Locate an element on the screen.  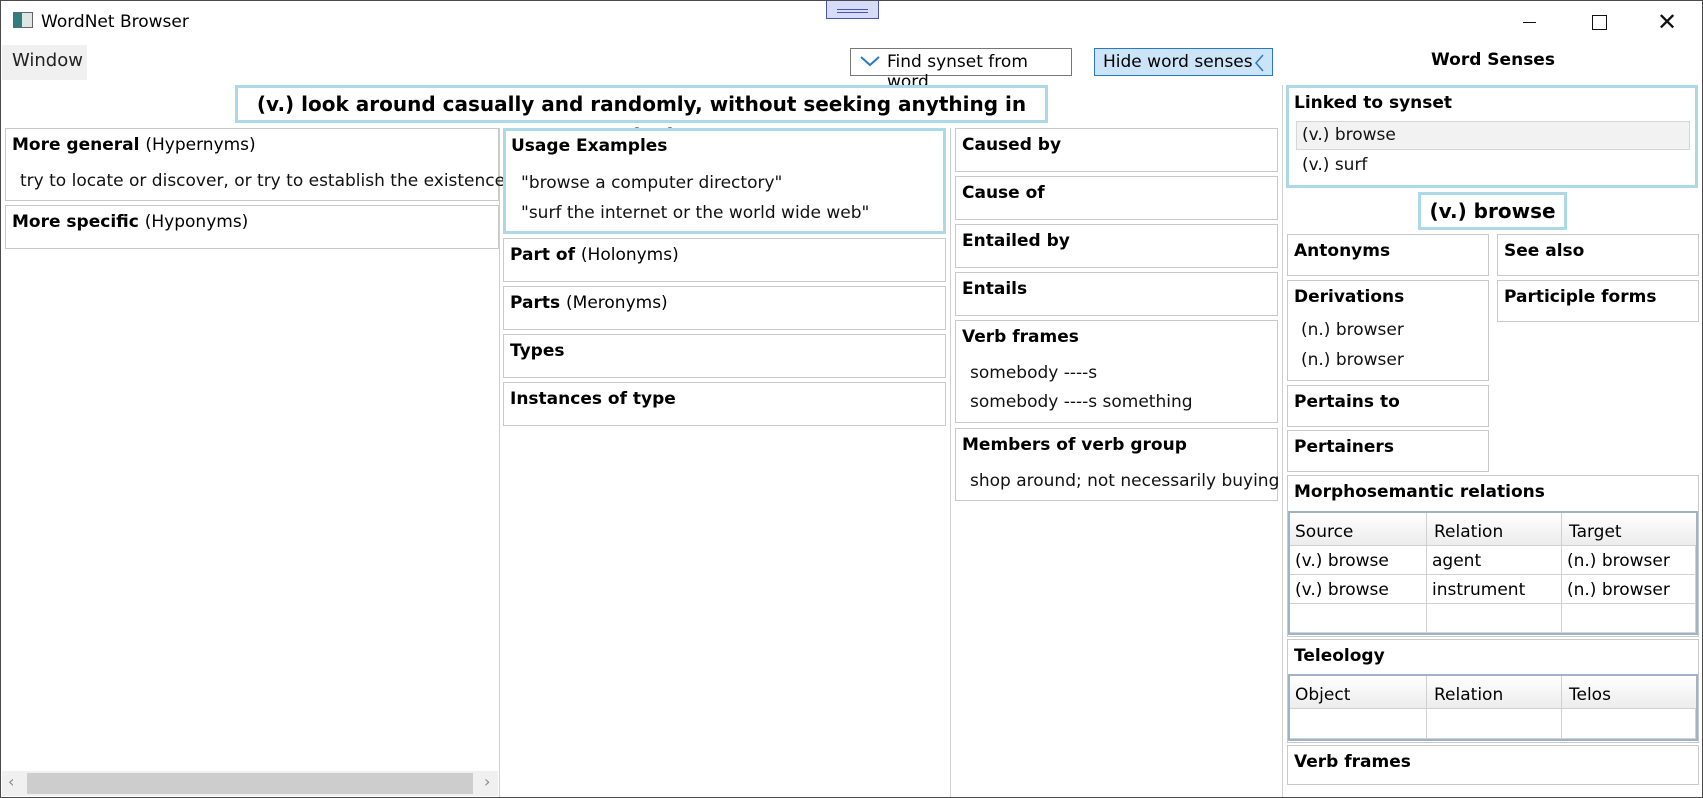
pertains-to-label: Pertains to is located at coordinates (1347, 402).